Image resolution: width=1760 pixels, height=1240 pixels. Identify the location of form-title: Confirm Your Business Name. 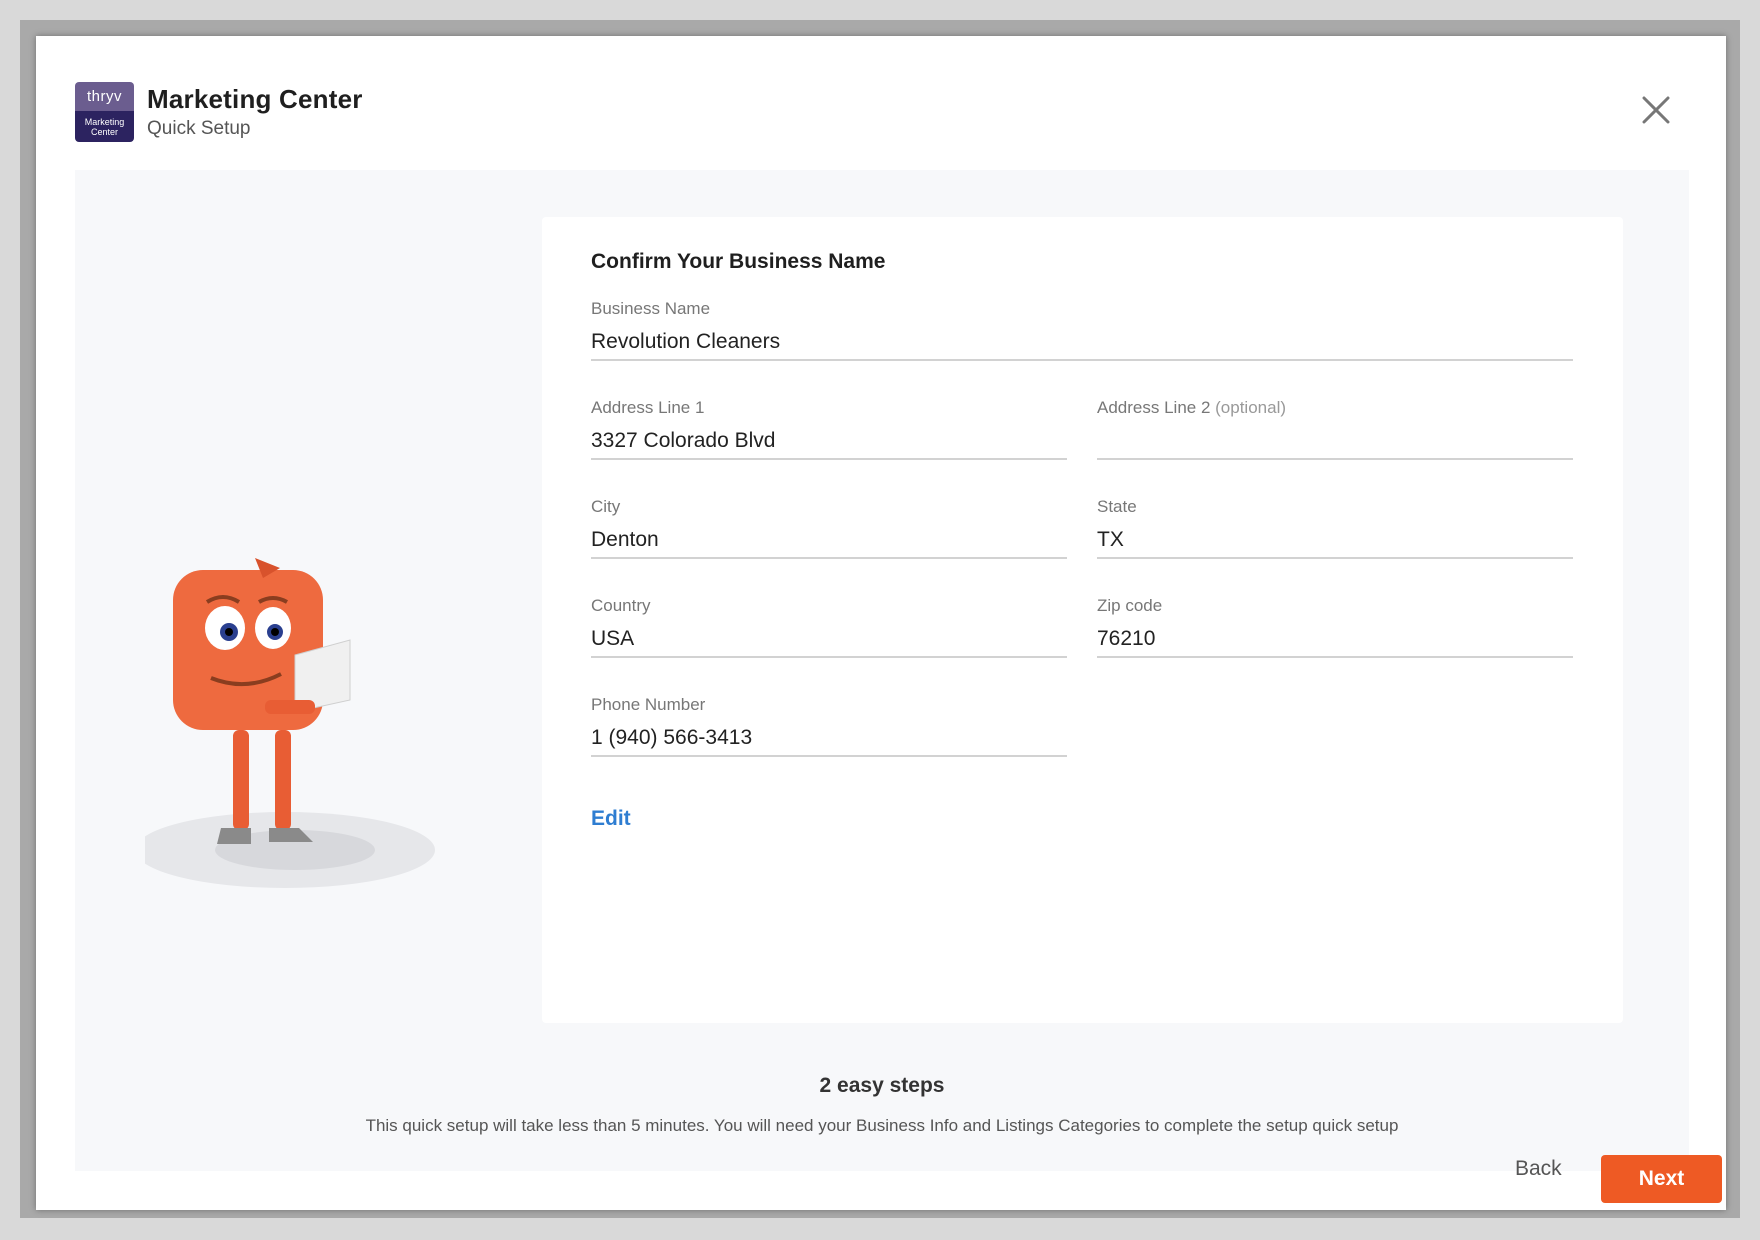
(738, 261).